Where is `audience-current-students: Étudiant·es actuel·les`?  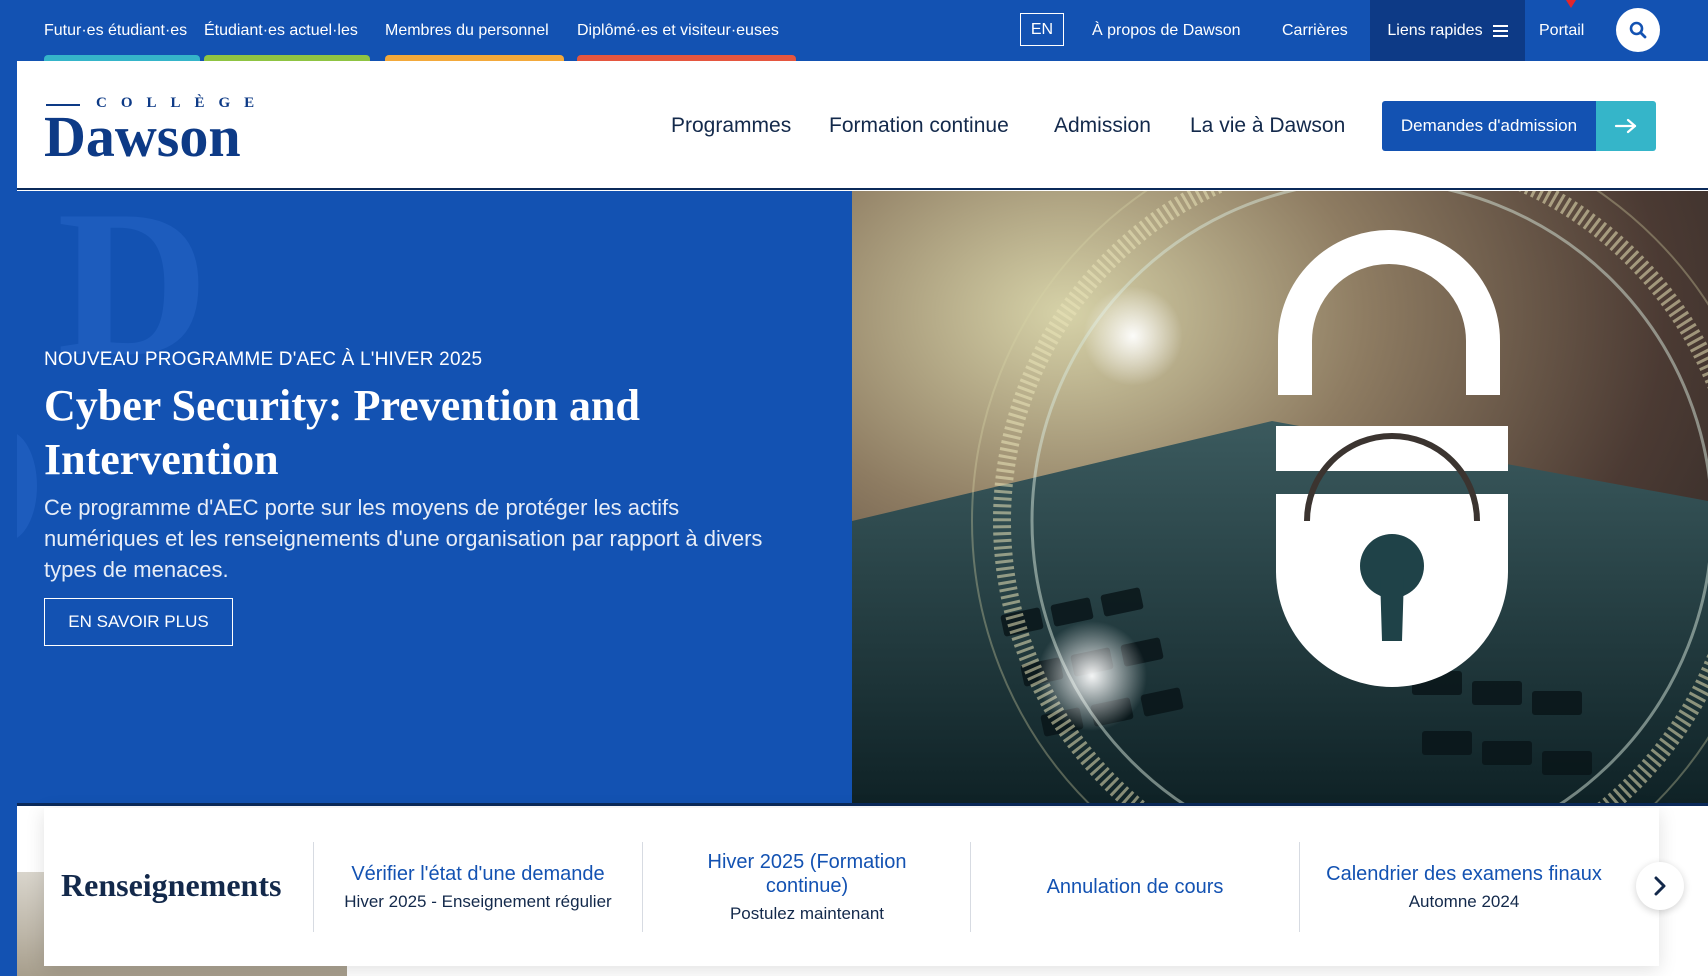
audience-current-students: Étudiant·es actuel·les is located at coordinates (288, 30).